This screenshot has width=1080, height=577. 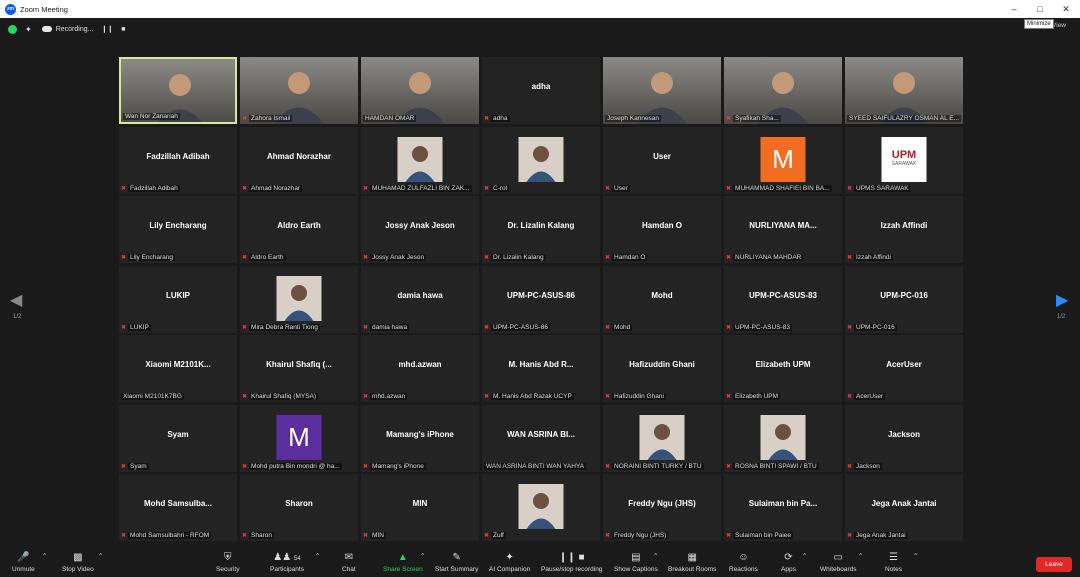 I want to click on apps-button: ⟳ Apps, so click(x=788, y=562).